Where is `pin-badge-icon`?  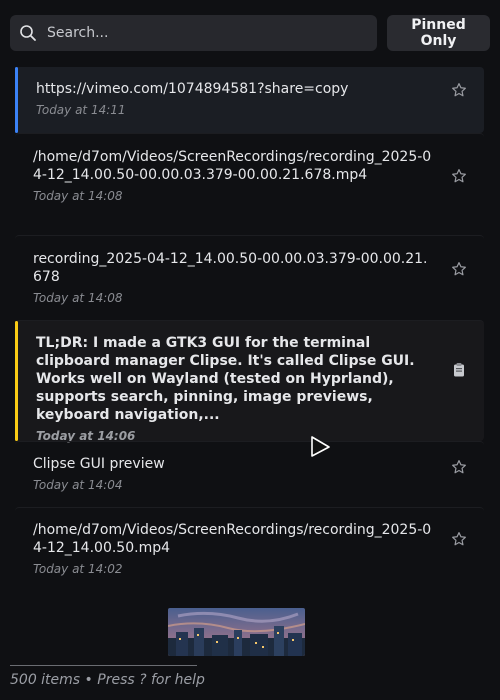 pin-badge-icon is located at coordinates (459, 370).